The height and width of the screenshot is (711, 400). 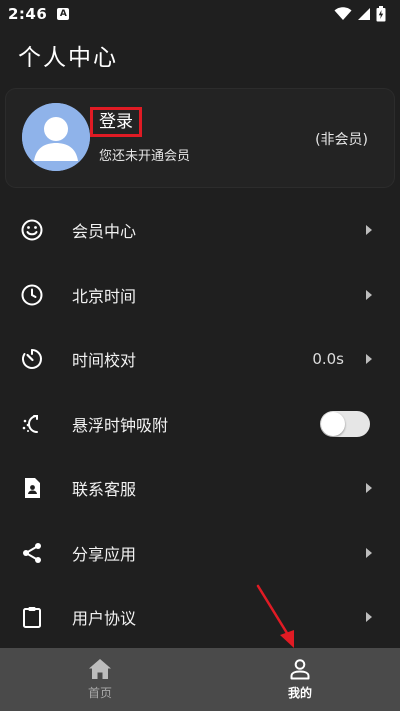 What do you see at coordinates (200, 553) in the screenshot?
I see `menu-item-share-app: 分享应用` at bounding box center [200, 553].